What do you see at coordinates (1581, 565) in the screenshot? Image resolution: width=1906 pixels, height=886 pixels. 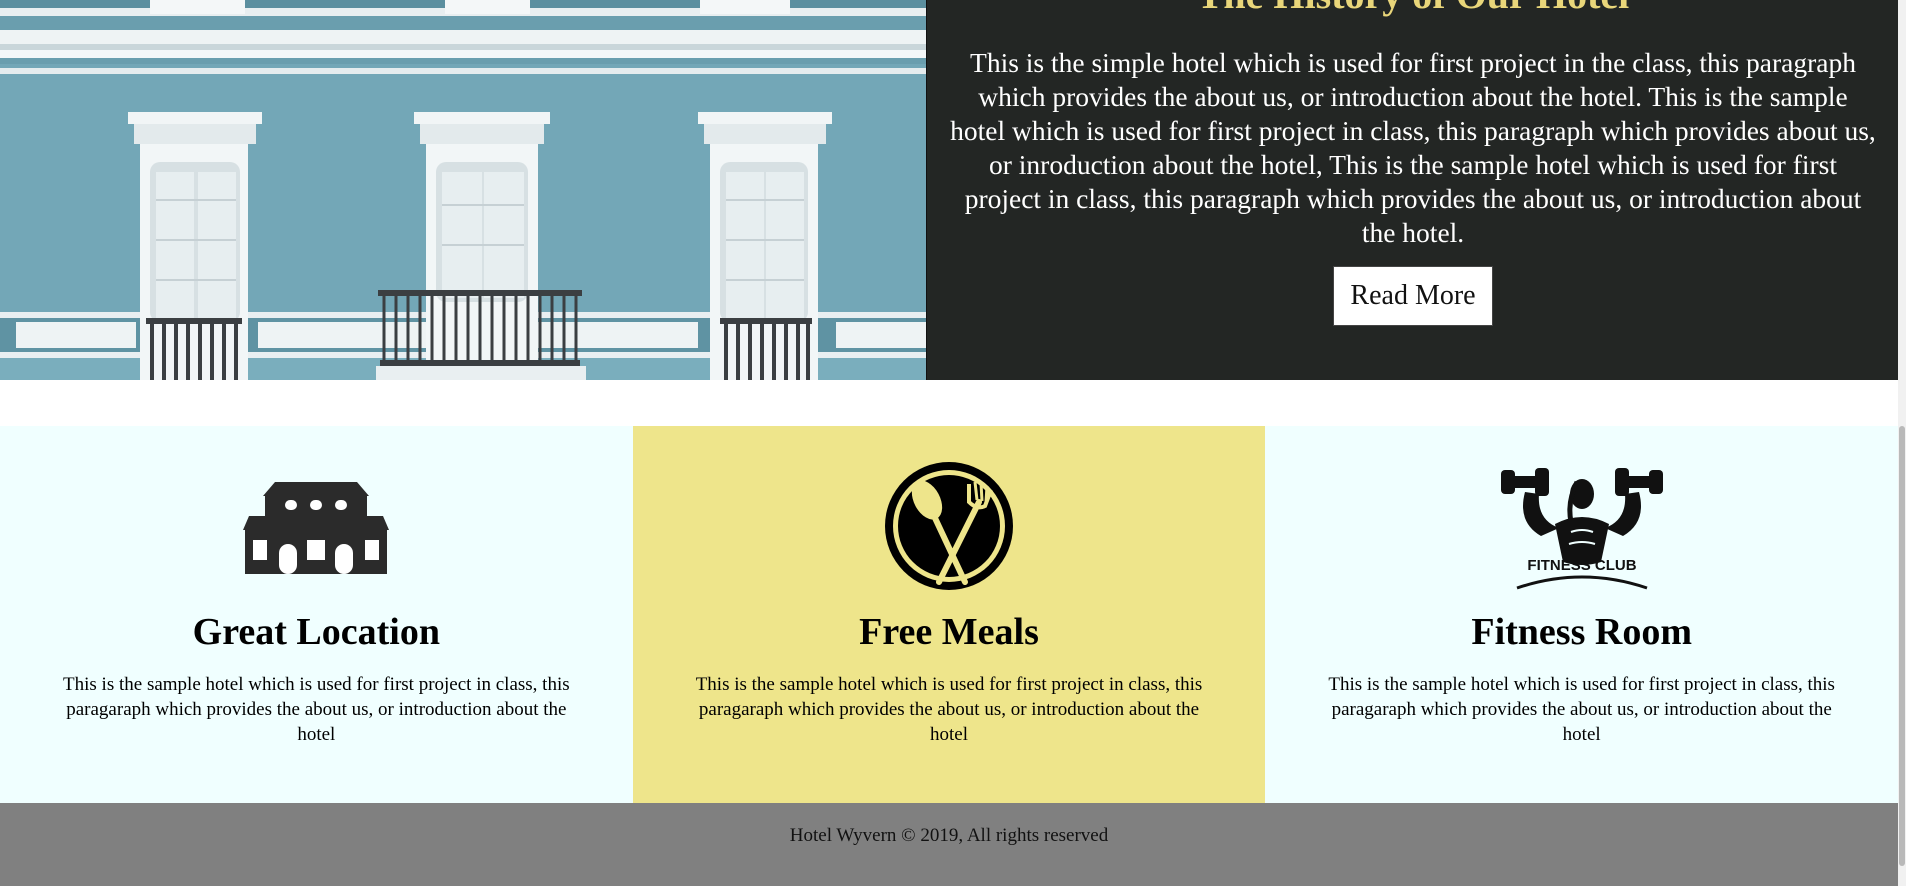 I see `fitness-club-label: FITNESS CLUB` at bounding box center [1581, 565].